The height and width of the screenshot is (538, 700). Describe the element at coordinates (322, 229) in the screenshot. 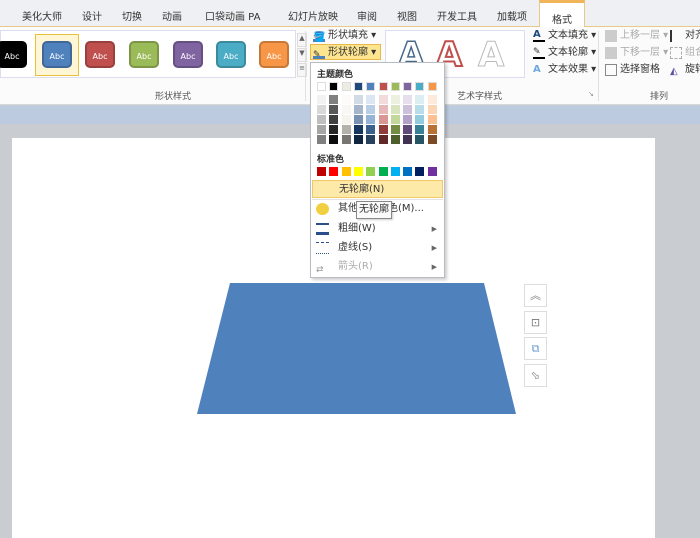

I see `line-weight-icon` at that location.